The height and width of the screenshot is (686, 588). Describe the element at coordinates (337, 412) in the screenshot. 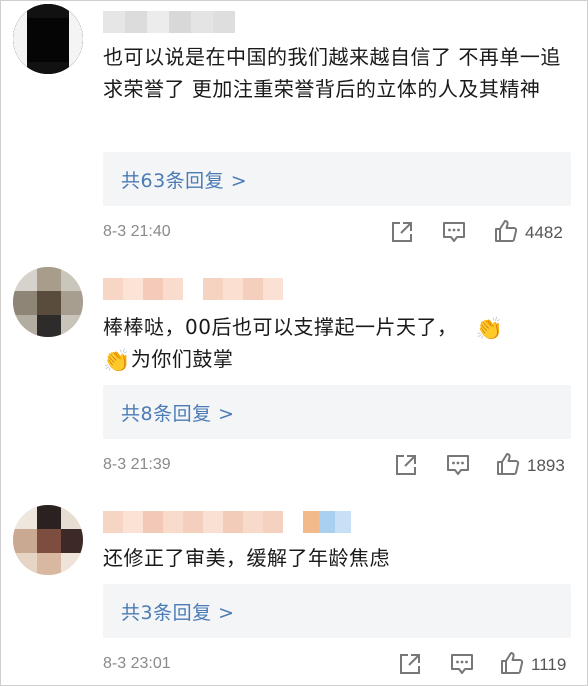

I see `replies-button: 共8条回复 >` at that location.